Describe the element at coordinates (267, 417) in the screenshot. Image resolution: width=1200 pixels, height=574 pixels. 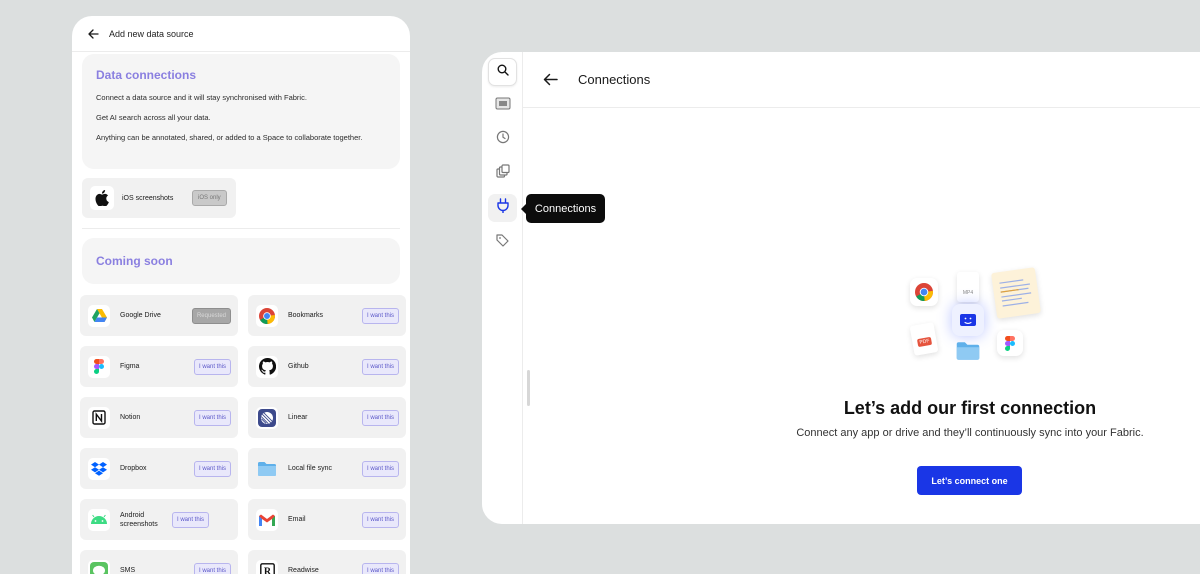
I see `linear-icon` at that location.